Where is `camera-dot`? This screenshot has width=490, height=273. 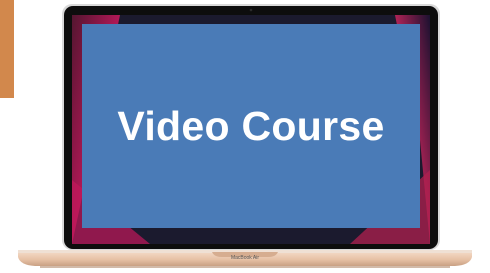 camera-dot is located at coordinates (251, 10).